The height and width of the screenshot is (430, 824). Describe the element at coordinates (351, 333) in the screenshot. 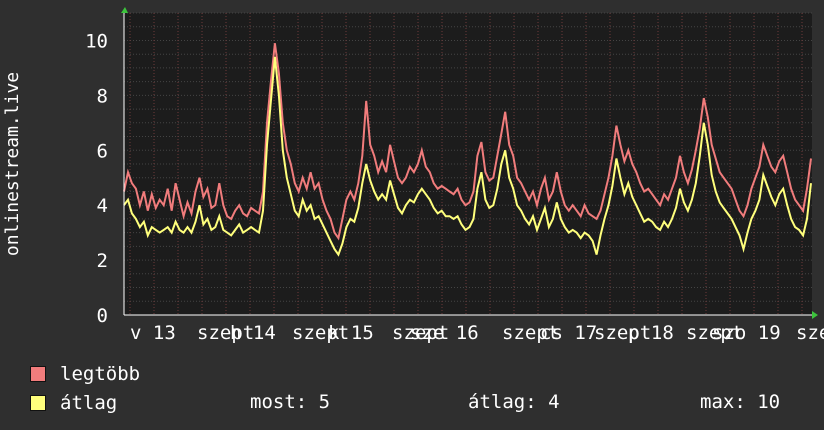

I see `x-tick-label: k 15` at that location.